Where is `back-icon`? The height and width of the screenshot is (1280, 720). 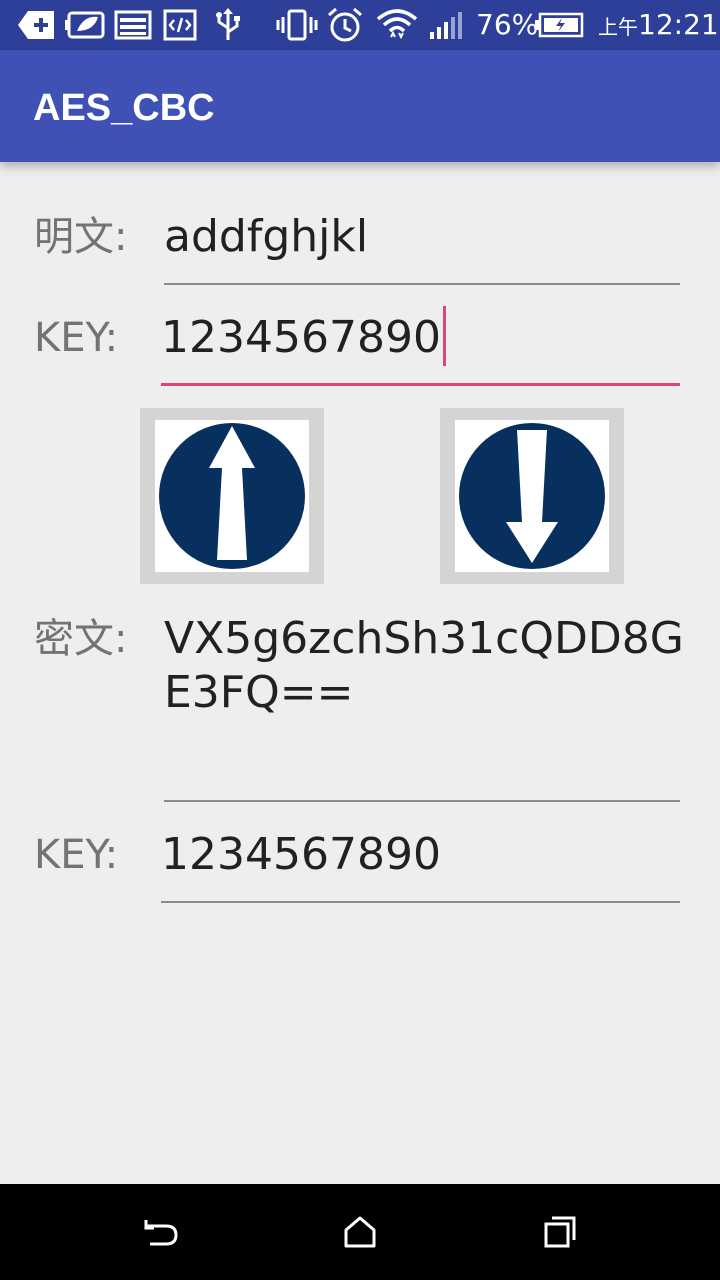
back-icon is located at coordinates (161, 1233).